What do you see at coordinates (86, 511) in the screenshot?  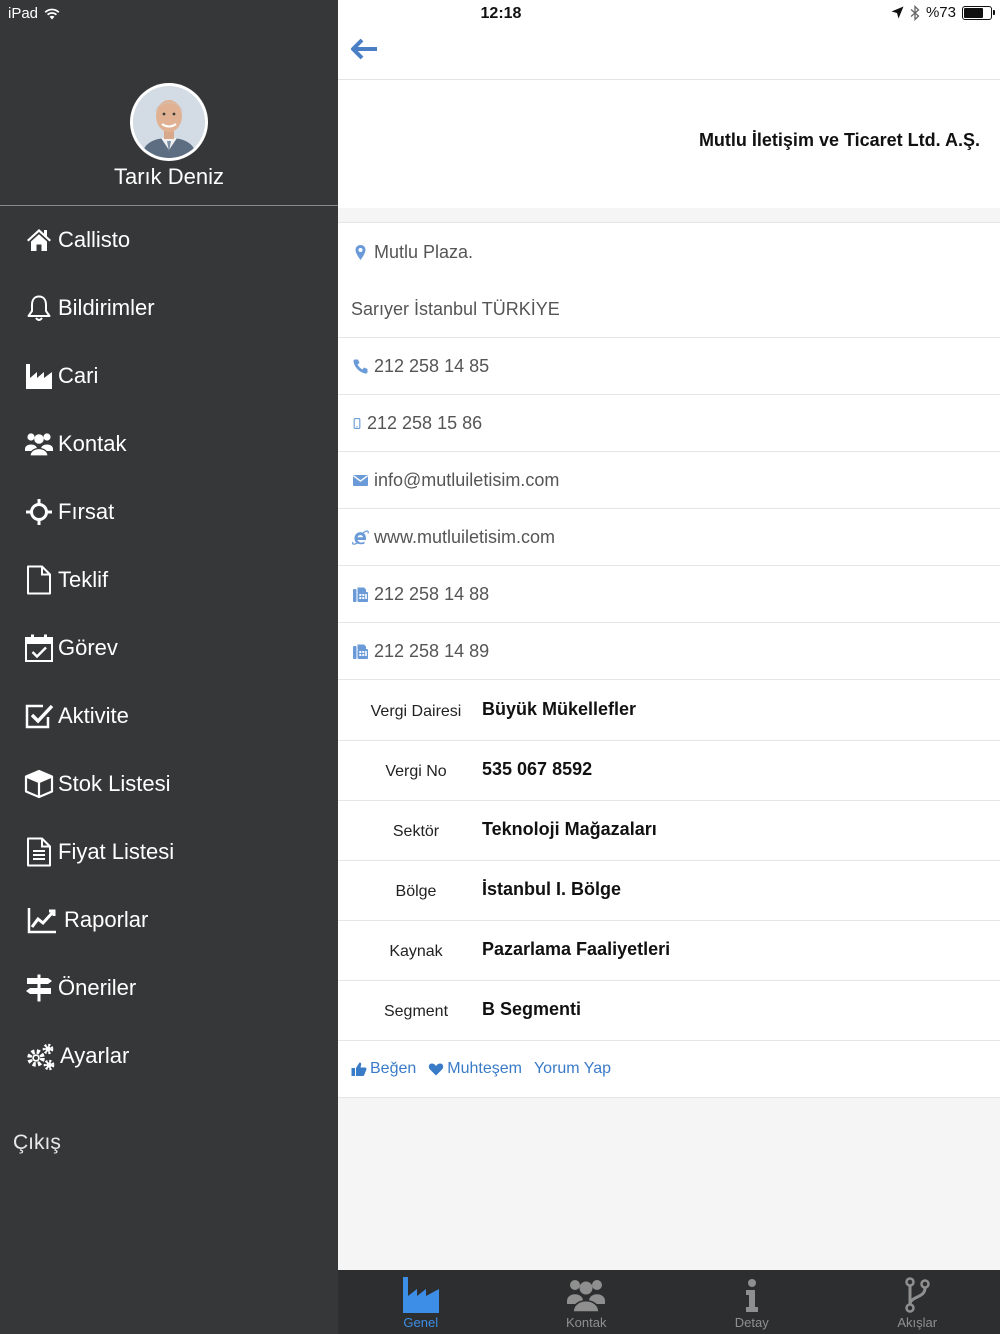 I see `sidebar-item-label: Fırsat` at bounding box center [86, 511].